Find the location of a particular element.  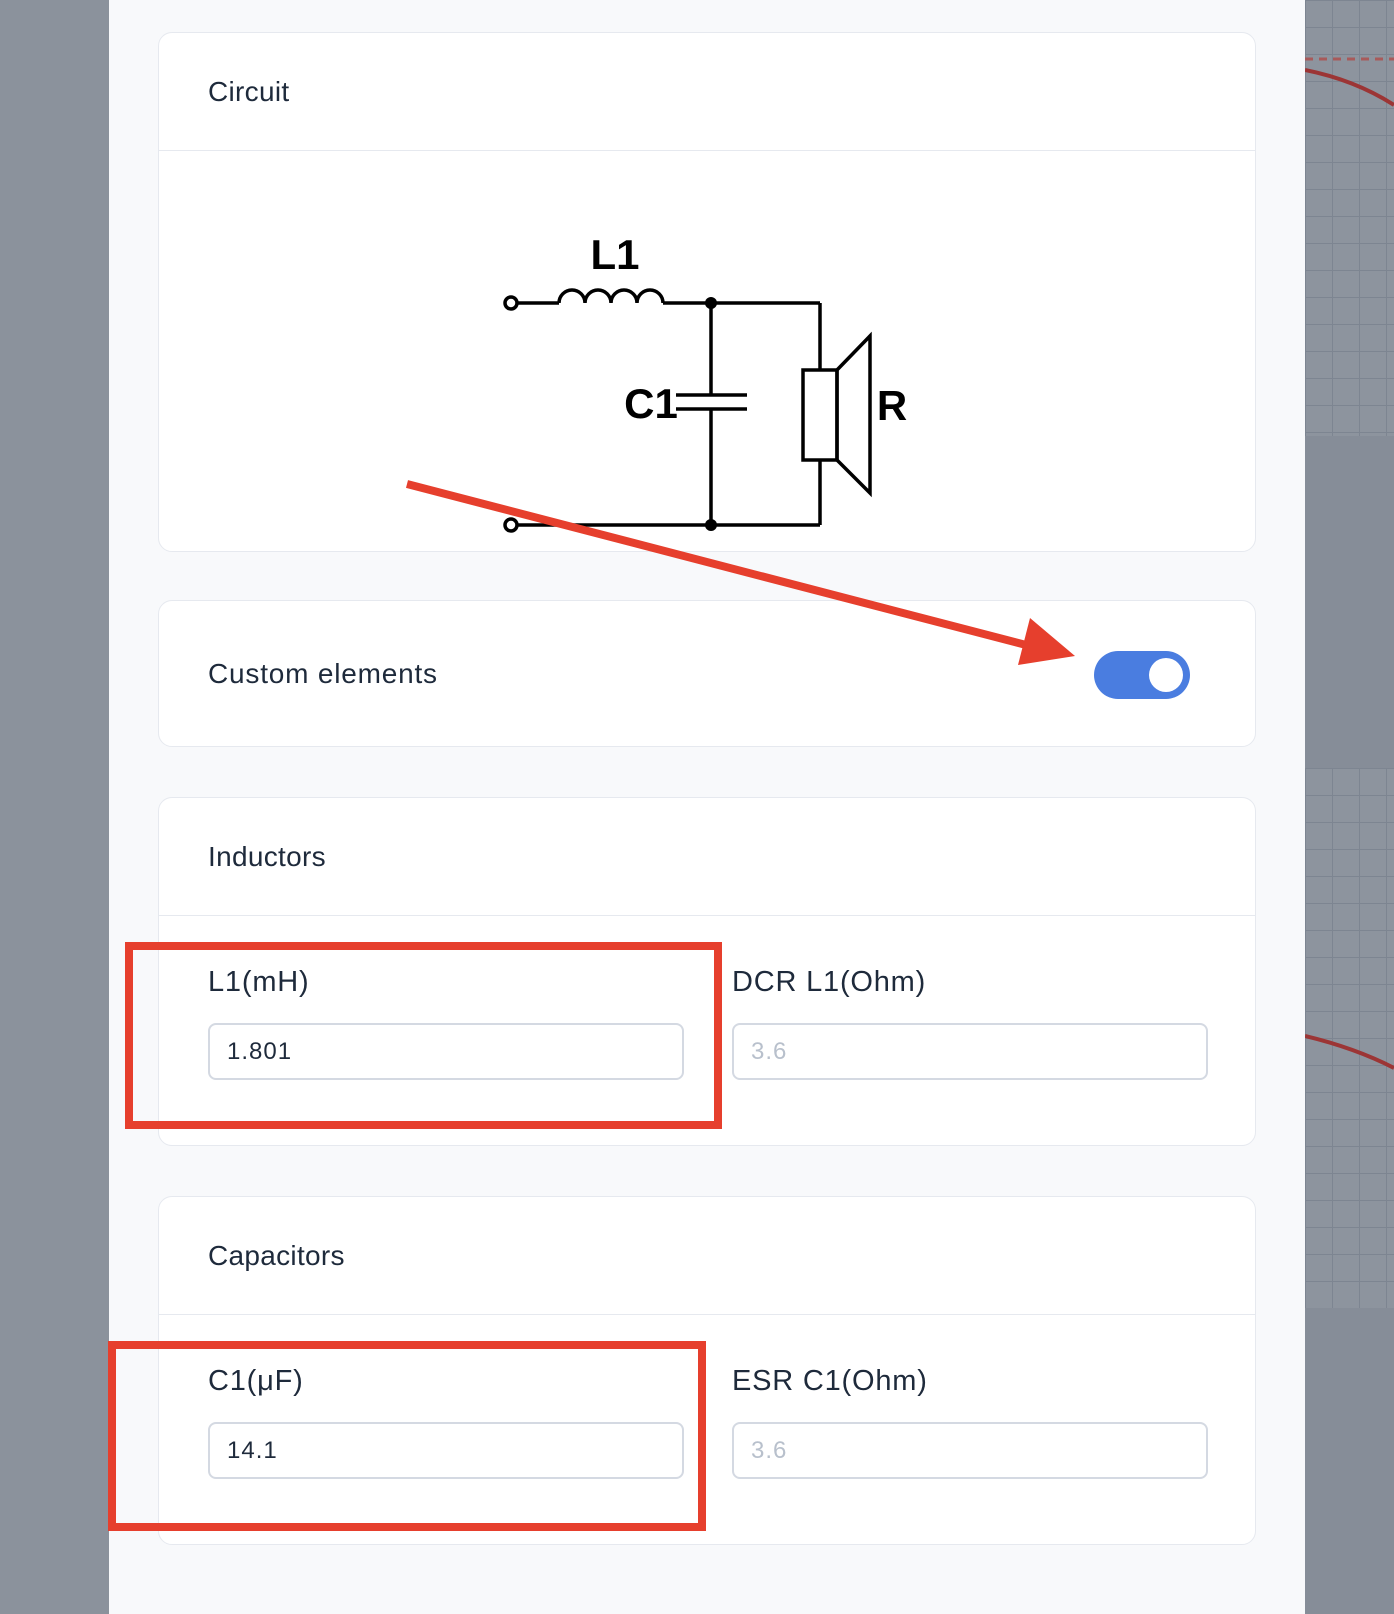

inductor-symbol is located at coordinates (611, 296).